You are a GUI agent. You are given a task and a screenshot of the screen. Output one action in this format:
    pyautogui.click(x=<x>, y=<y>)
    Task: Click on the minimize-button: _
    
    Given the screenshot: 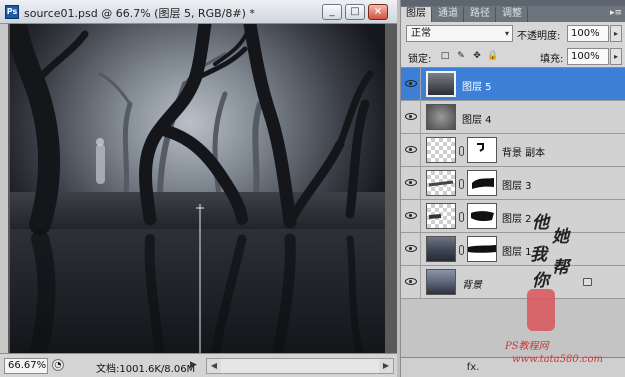 What is the action you would take?
    pyautogui.click(x=332, y=12)
    